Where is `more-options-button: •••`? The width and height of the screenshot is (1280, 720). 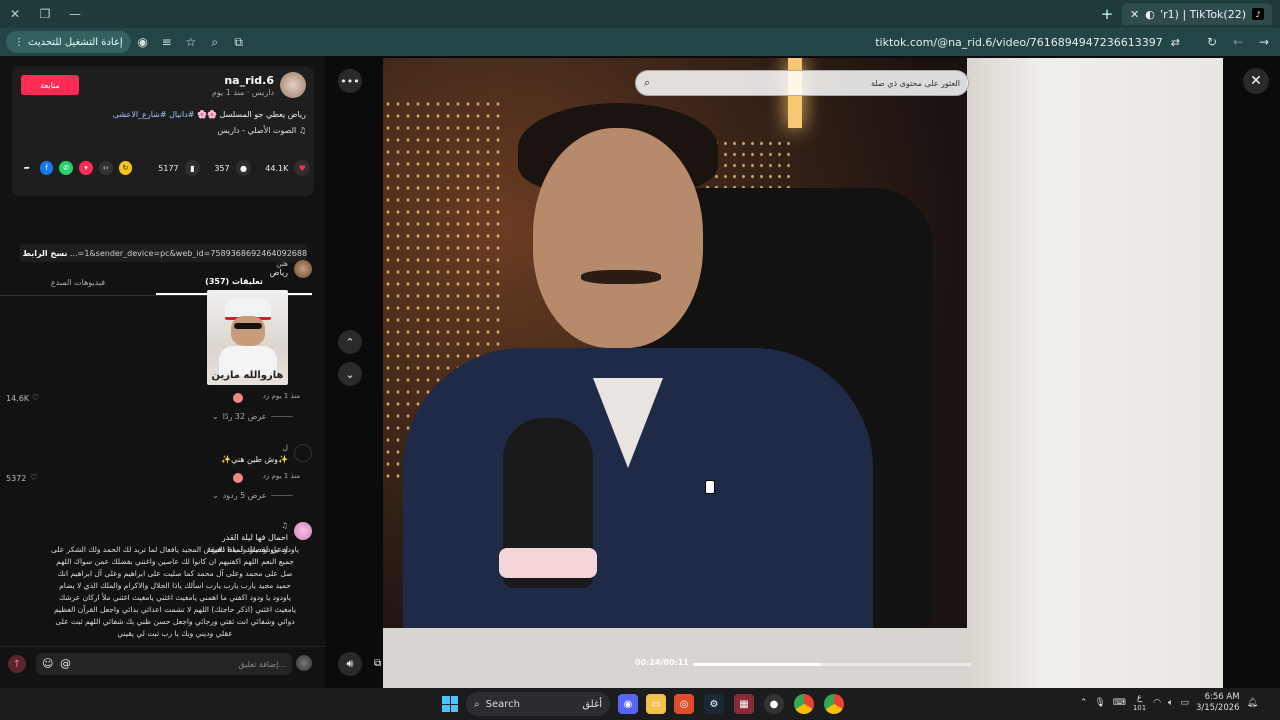
more-options-button: ••• is located at coordinates (350, 81).